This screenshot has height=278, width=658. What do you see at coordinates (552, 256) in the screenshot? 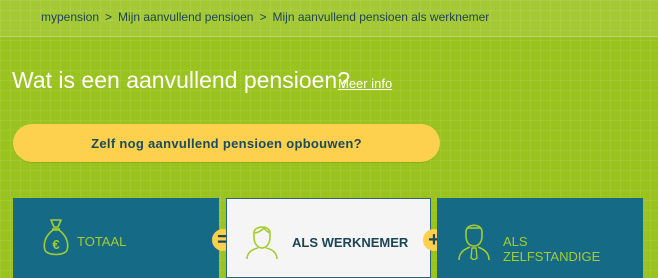
I see `tile-als-zelfstandige-label-line-2: ZELFSTANDIGE` at bounding box center [552, 256].